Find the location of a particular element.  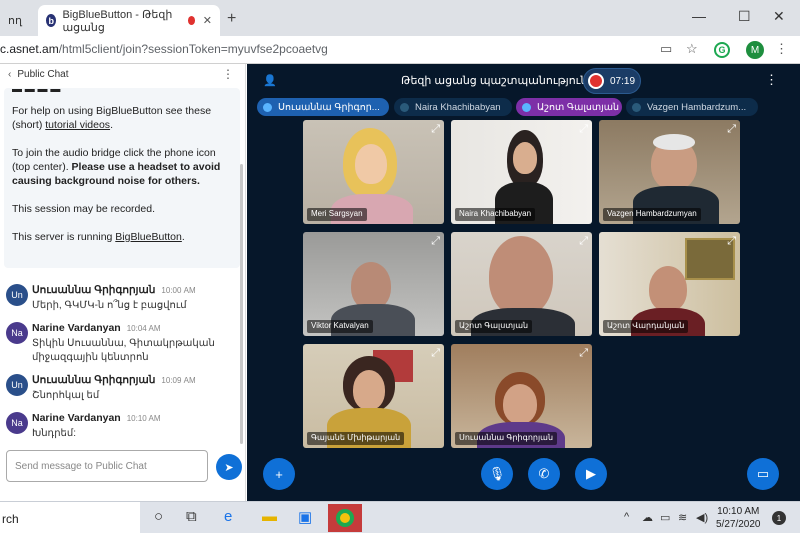

chat-scrollbar is located at coordinates (241, 304).